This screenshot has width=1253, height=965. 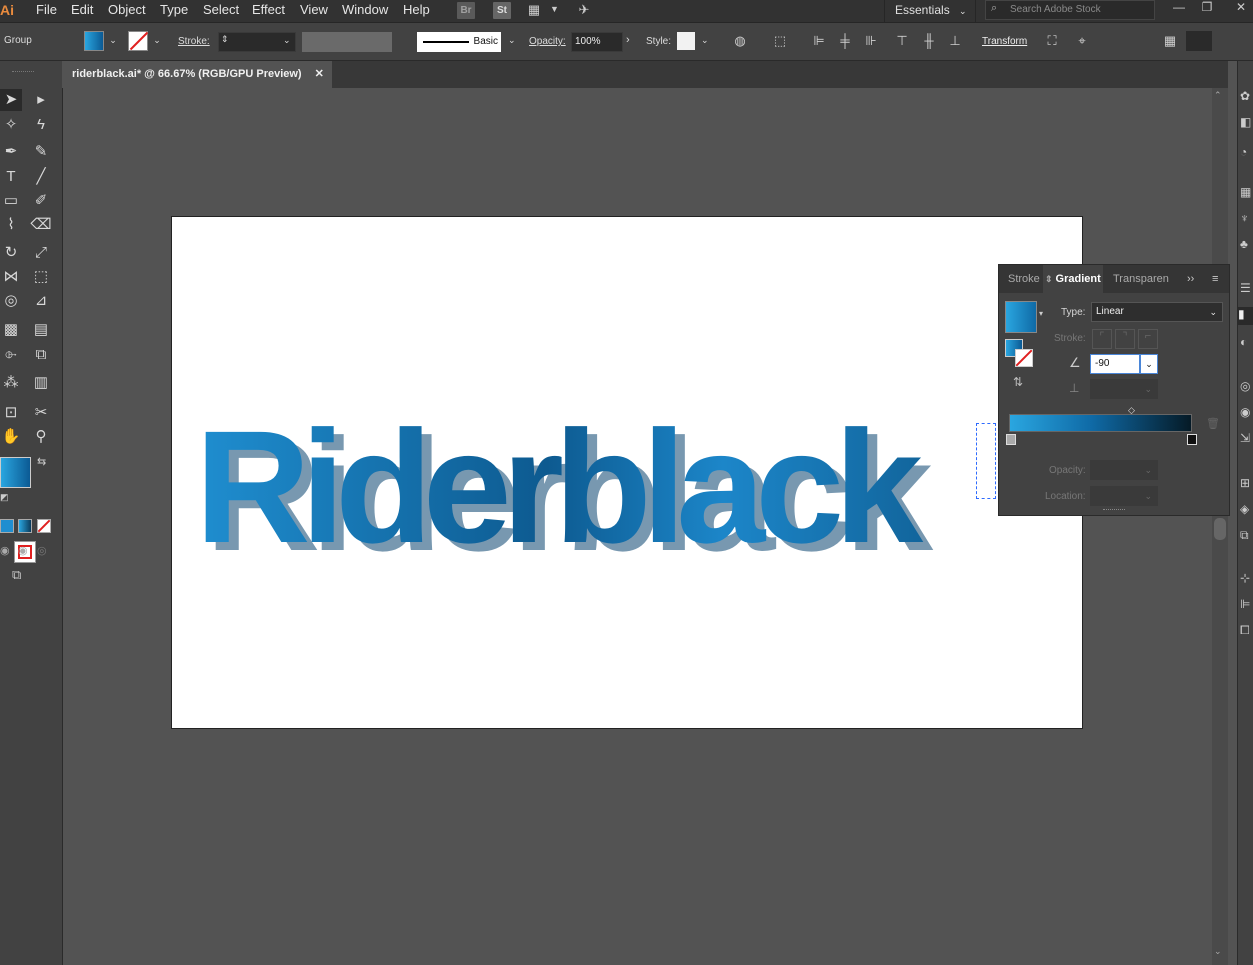 What do you see at coordinates (740, 41) in the screenshot?
I see `recolor-artwork-icon: ◍` at bounding box center [740, 41].